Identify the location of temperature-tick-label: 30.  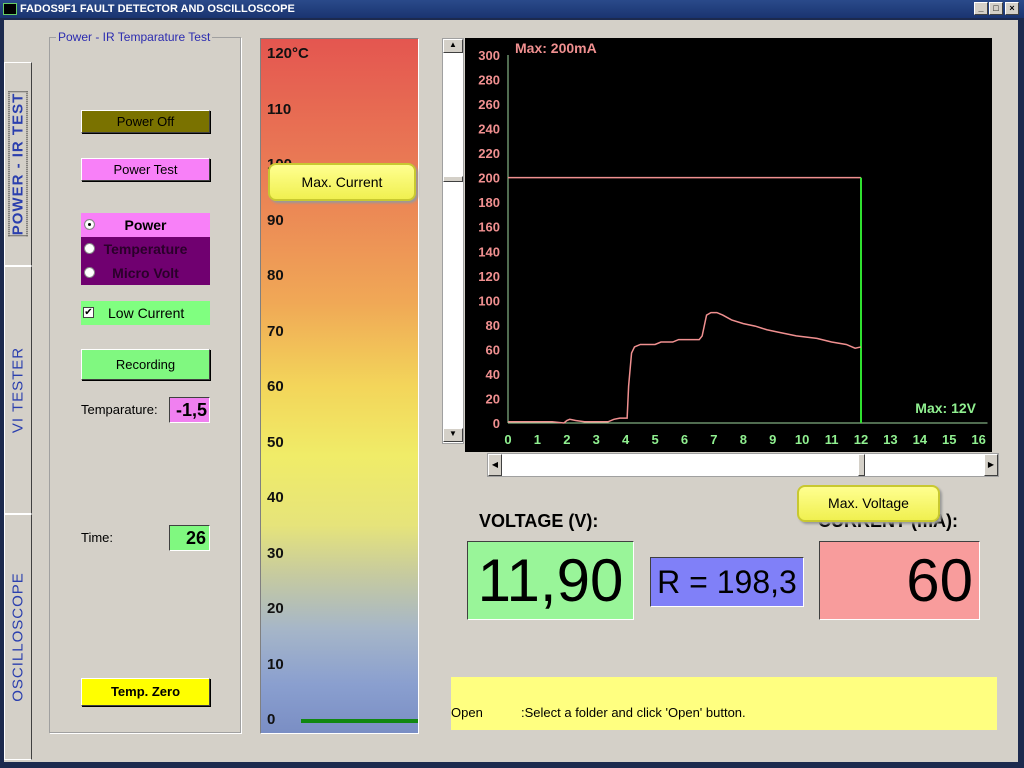
(275, 553).